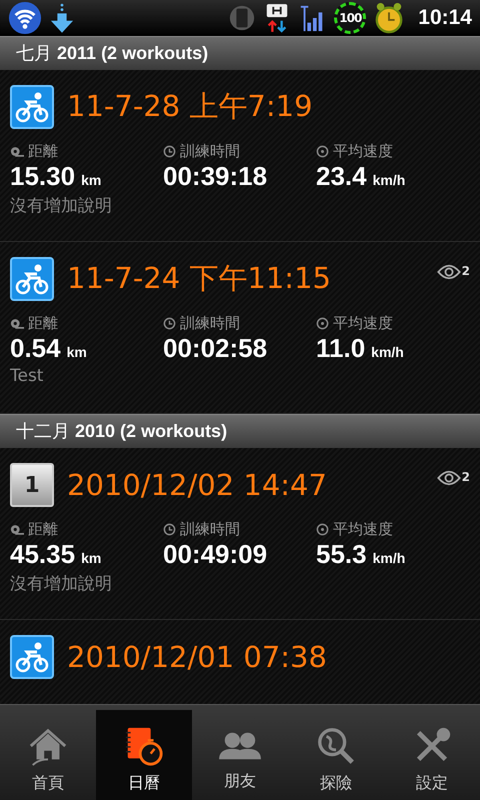 Image resolution: width=480 pixels, height=800 pixels. What do you see at coordinates (32, 485) in the screenshot?
I see `workout-number-badge: 1` at bounding box center [32, 485].